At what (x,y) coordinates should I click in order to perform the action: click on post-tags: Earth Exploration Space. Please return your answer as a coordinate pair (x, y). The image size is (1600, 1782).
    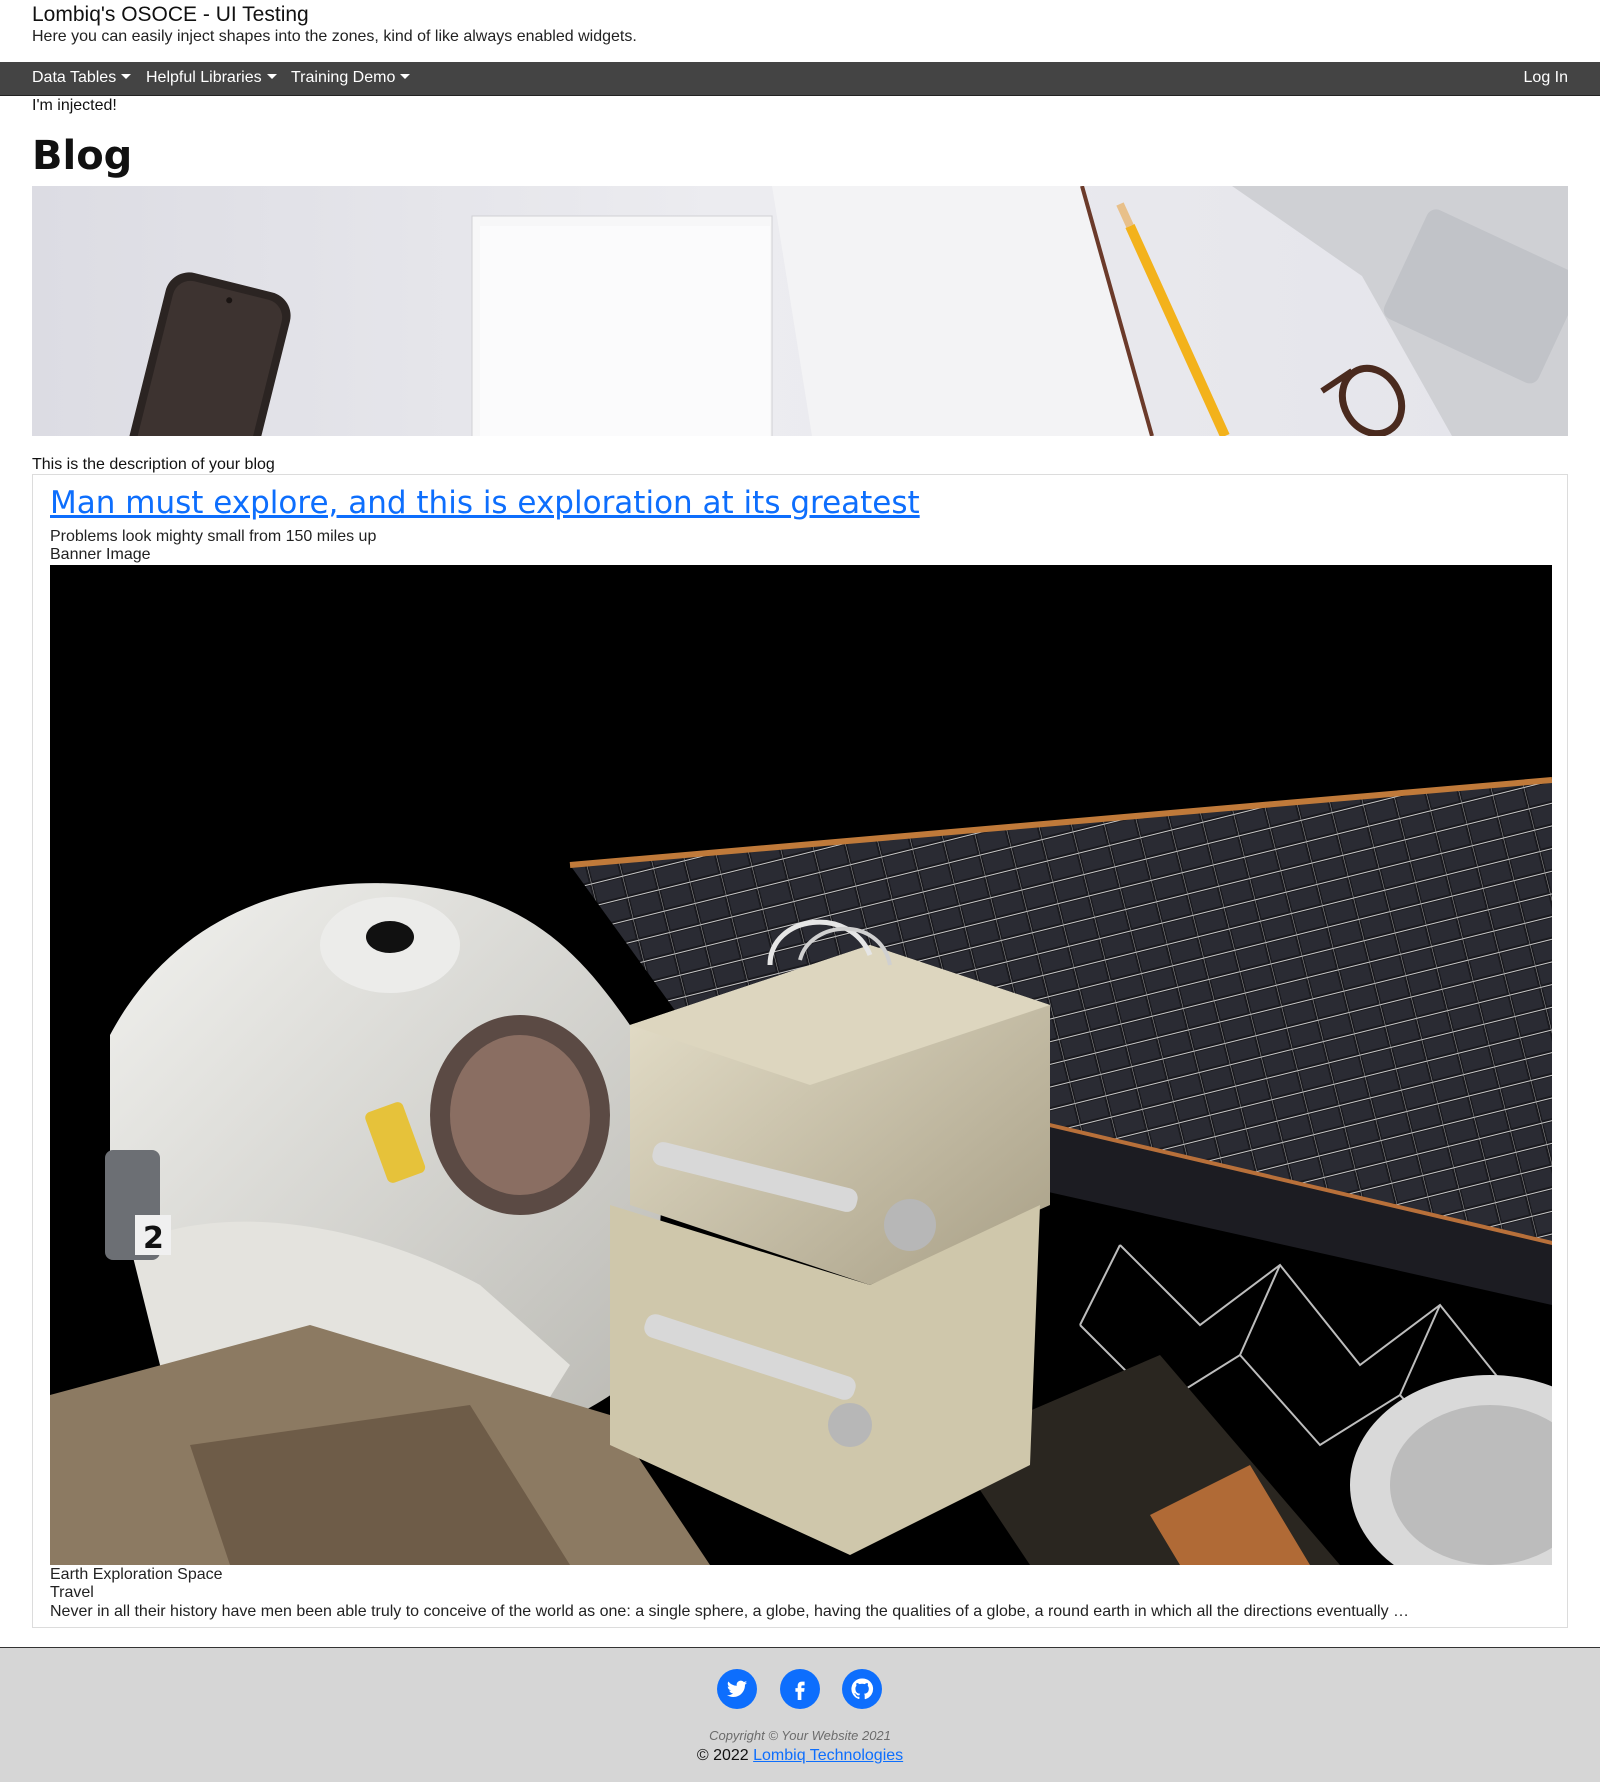
    Looking at the image, I should click on (136, 1574).